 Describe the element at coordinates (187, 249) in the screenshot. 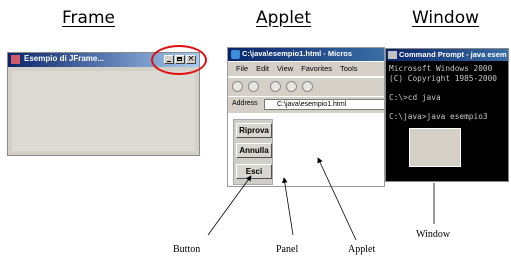

I see `caption-button: Button` at that location.